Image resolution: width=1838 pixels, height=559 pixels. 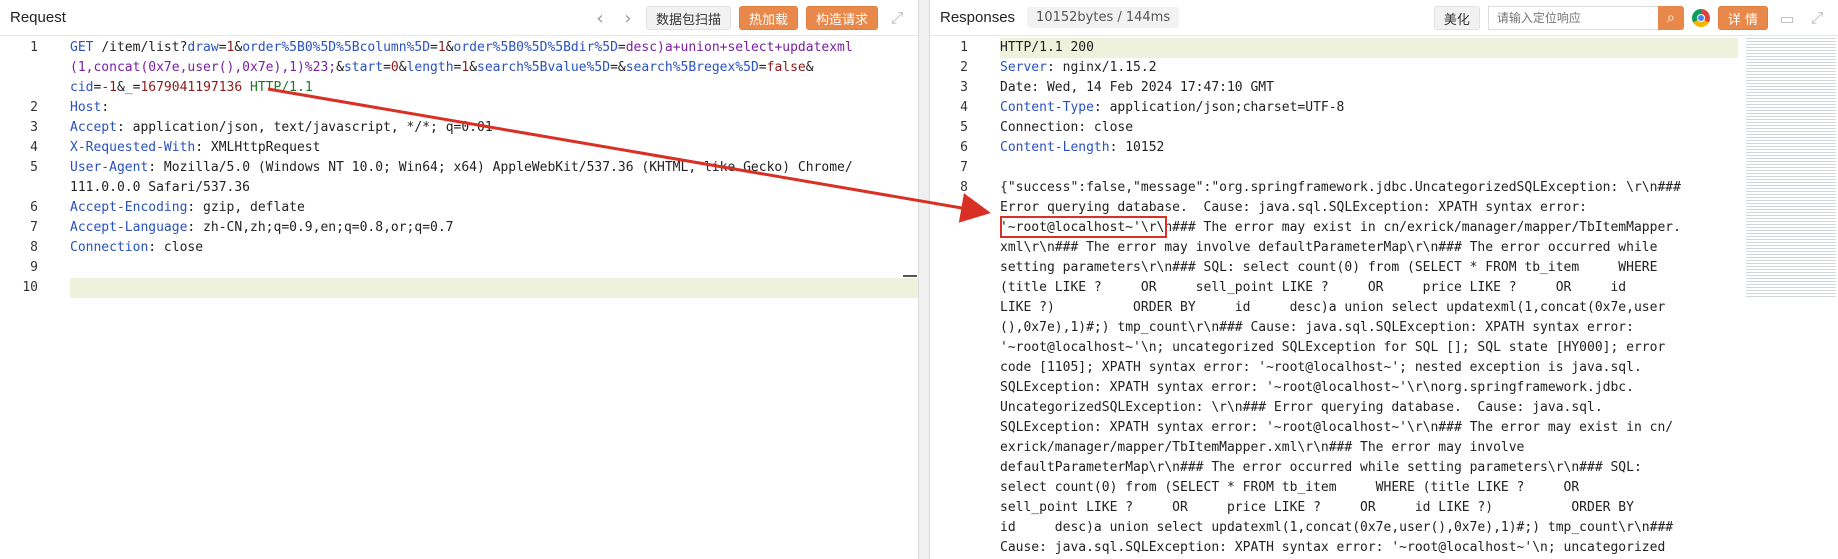 What do you see at coordinates (109, 247) in the screenshot?
I see `code-token: Connection` at bounding box center [109, 247].